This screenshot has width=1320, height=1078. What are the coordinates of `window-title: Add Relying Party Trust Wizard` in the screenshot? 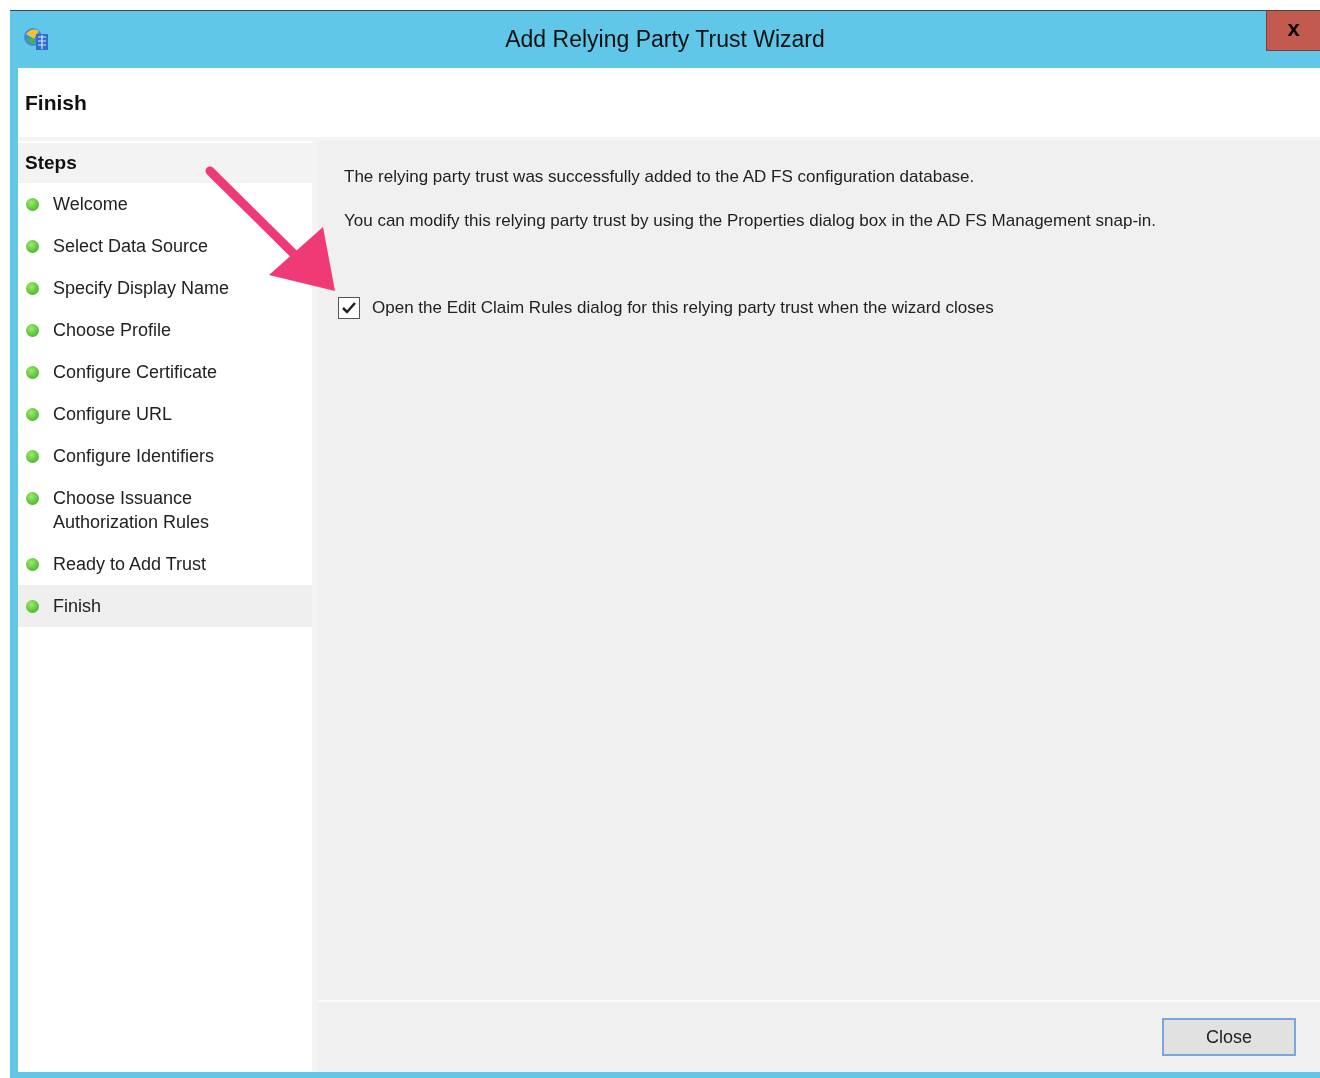 It's located at (665, 40).